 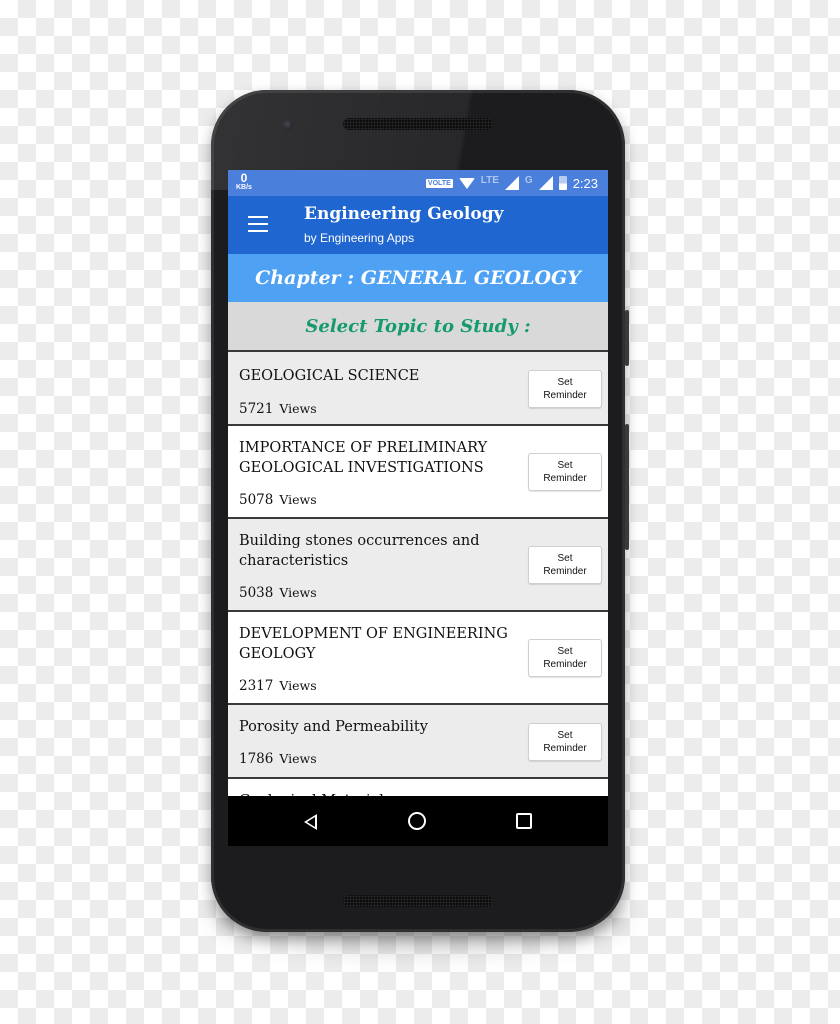 What do you see at coordinates (373, 644) in the screenshot?
I see `topic-title: DEVELOPMENT OF ENGINEERING GEOLOGY` at bounding box center [373, 644].